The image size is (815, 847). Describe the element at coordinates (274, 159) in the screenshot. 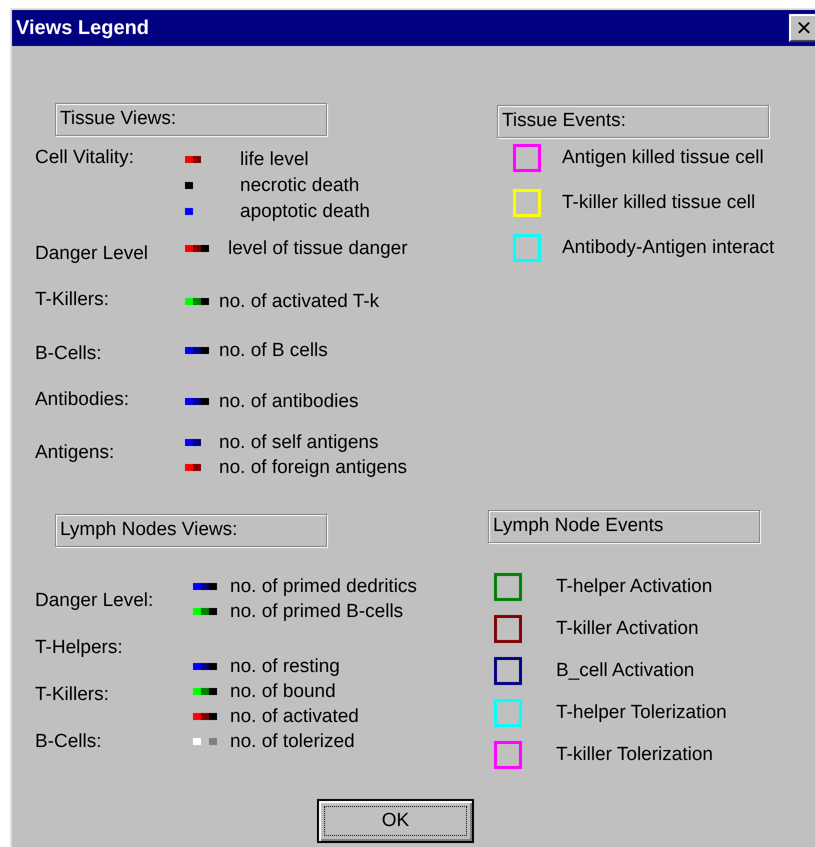

I see `legend-text: life level` at that location.